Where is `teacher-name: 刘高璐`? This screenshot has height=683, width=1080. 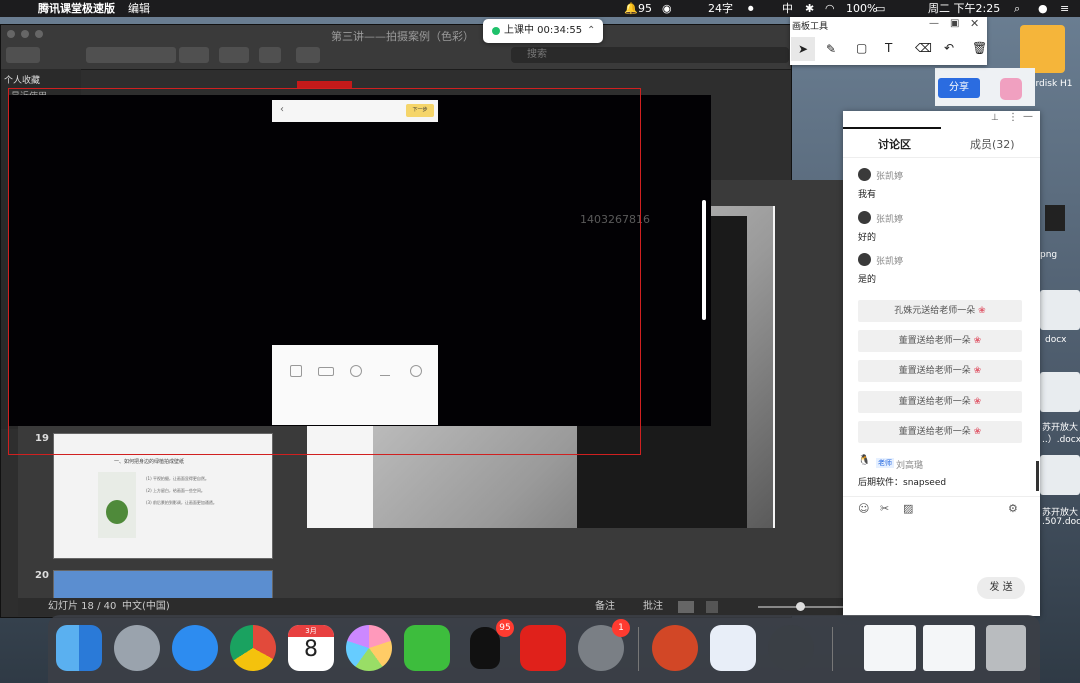 teacher-name: 刘高璐 is located at coordinates (910, 466).